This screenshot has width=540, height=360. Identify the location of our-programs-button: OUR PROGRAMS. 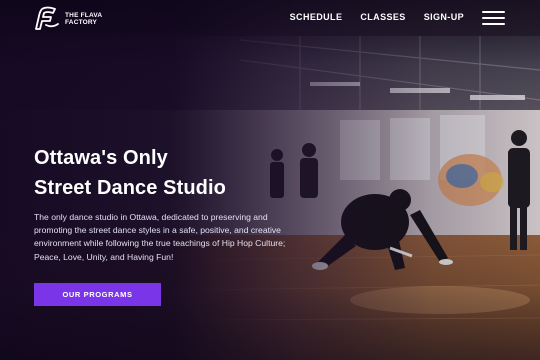
(97, 294).